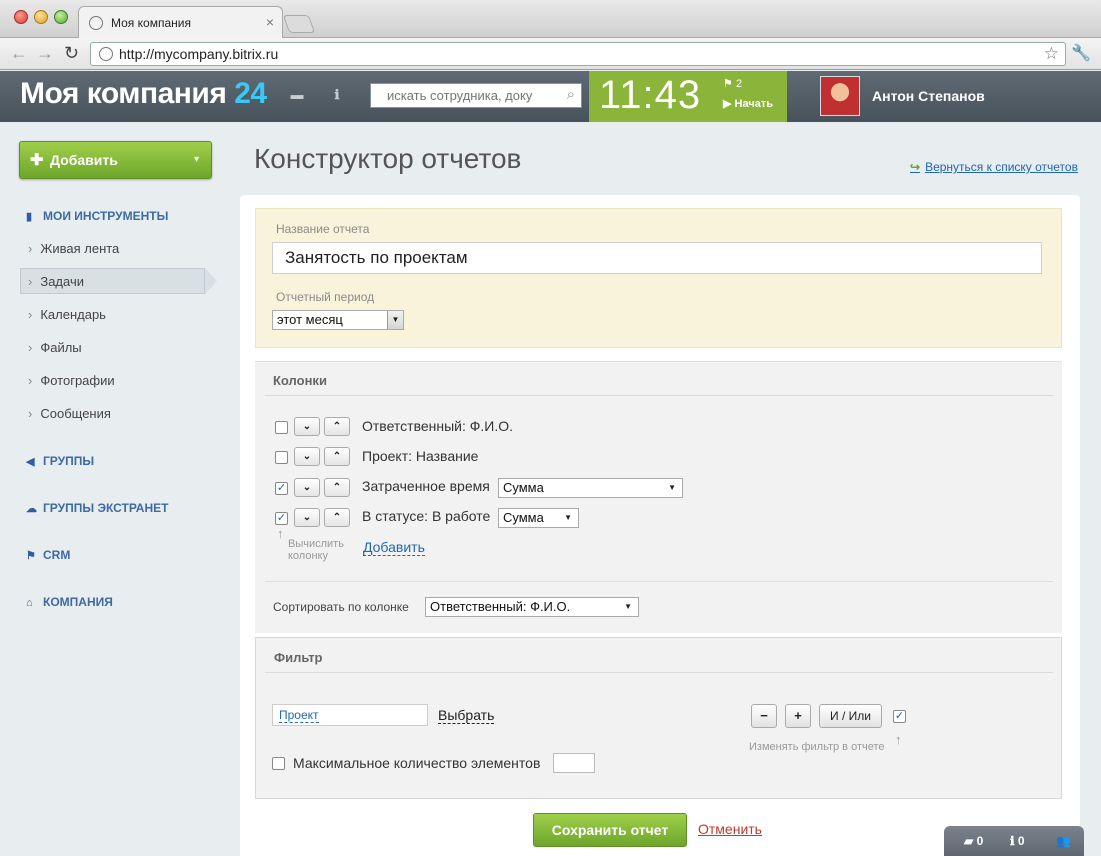  What do you see at coordinates (578, 54) in the screenshot?
I see `address-bar: http://mycompany.bitrix.ru ☆` at bounding box center [578, 54].